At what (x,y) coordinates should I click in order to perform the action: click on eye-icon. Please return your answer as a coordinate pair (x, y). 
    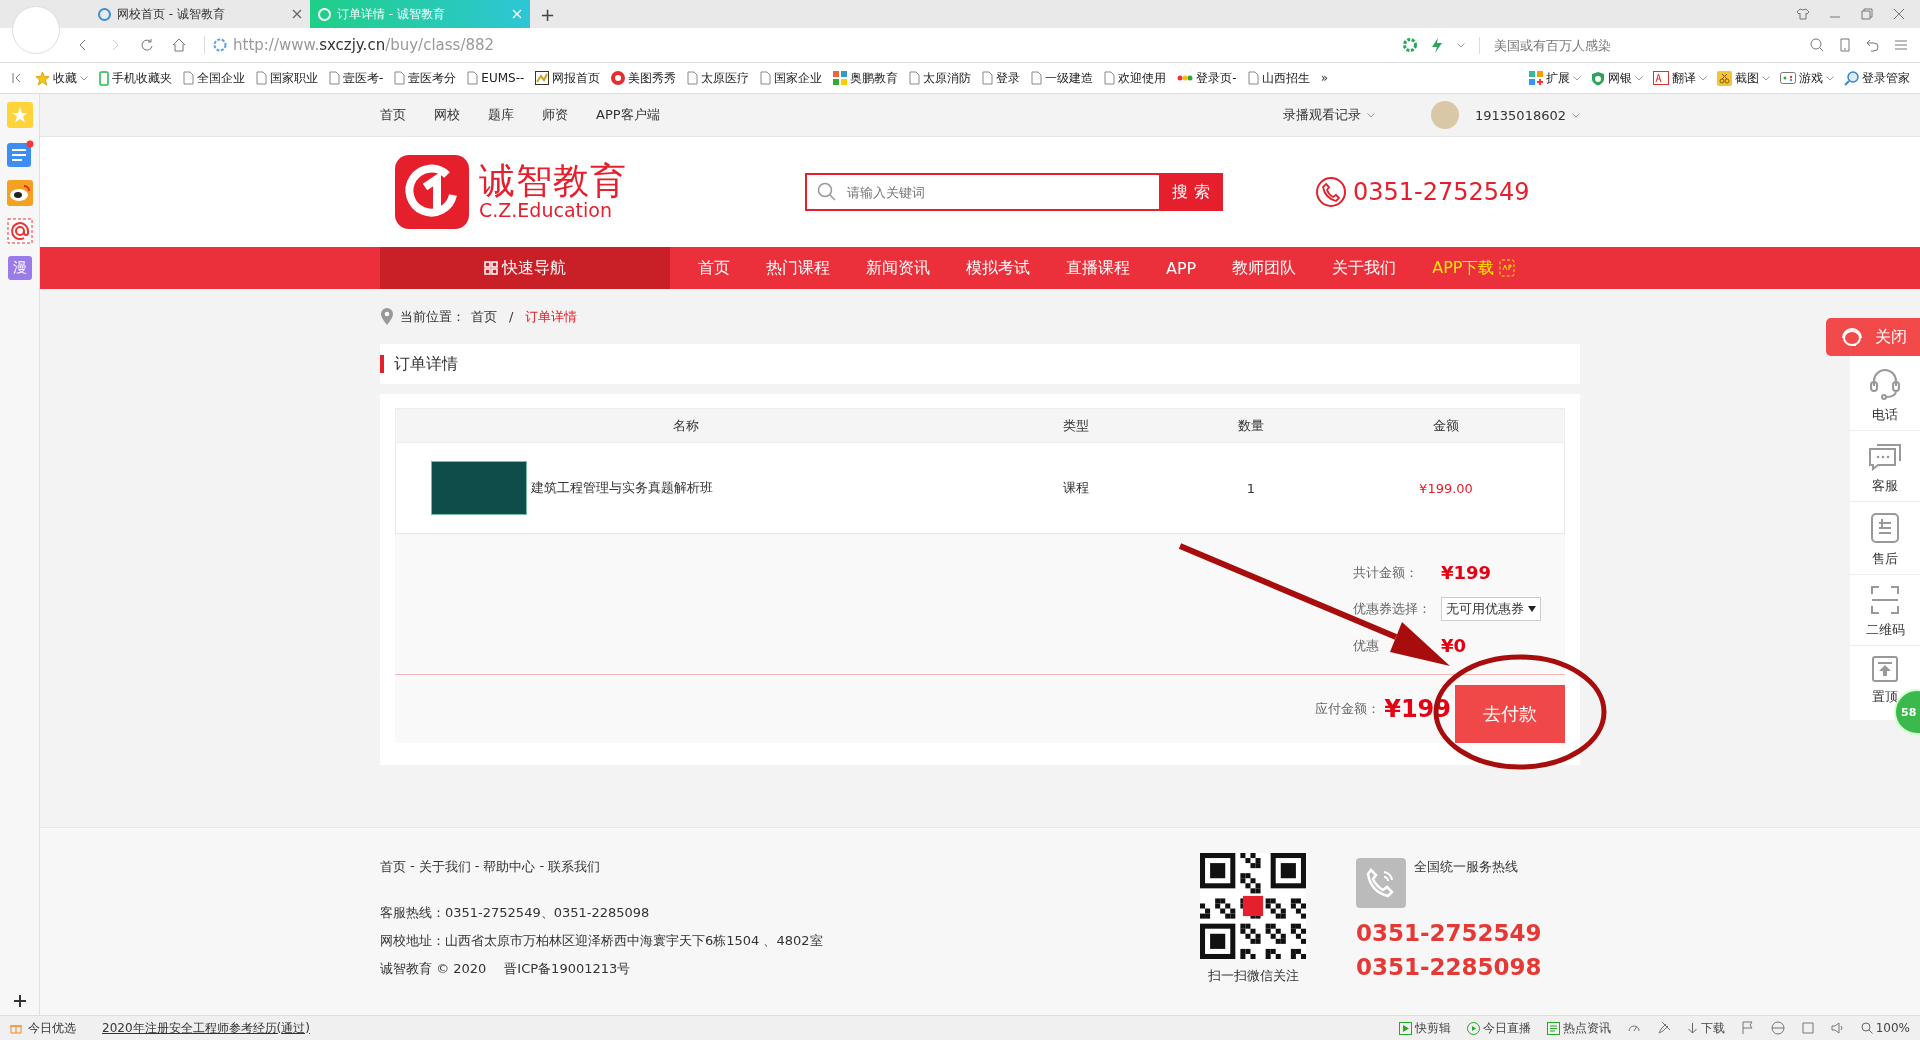
    Looking at the image, I should click on (19, 193).